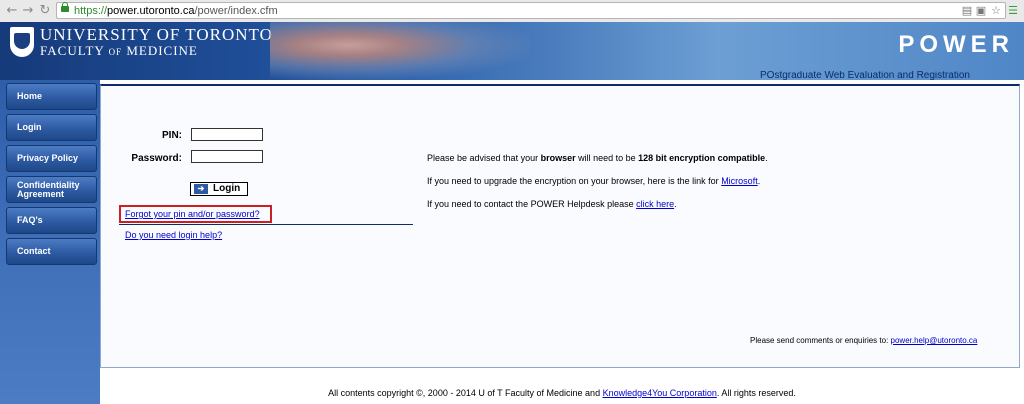 Image resolution: width=1024 pixels, height=404 pixels. I want to click on forgot-password-link: Forgot your pin and/or password?, so click(192, 214).